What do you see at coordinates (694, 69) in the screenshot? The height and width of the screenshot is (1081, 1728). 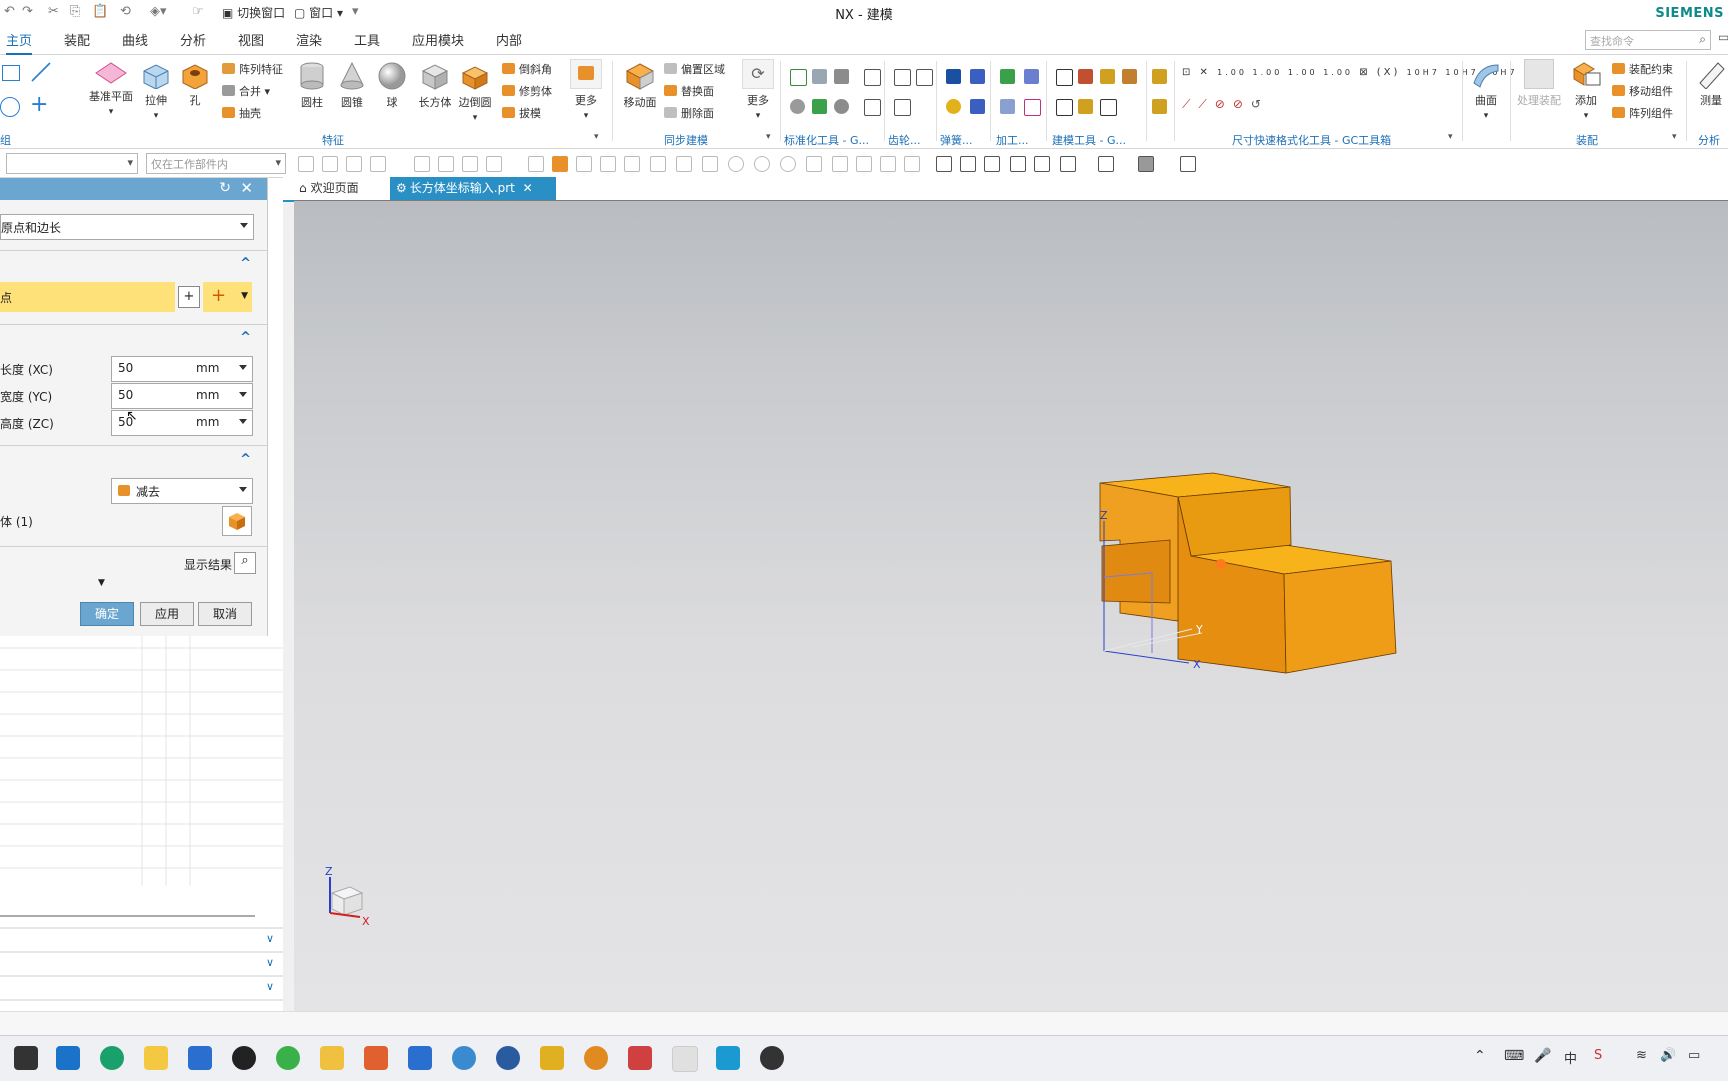 I see `offset-region-button: 偏置区域` at bounding box center [694, 69].